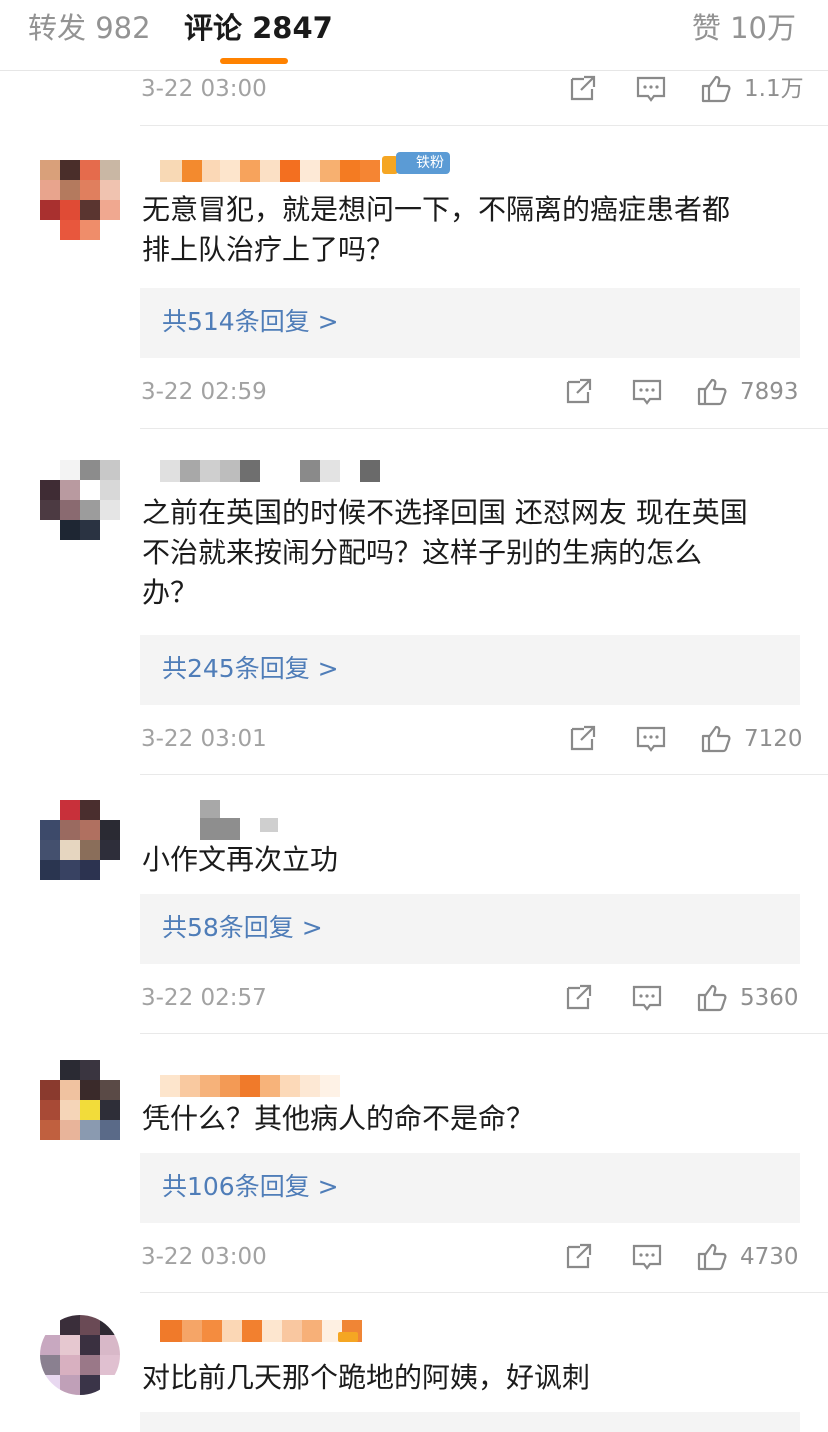  What do you see at coordinates (268, 249) in the screenshot?
I see `comment-text-line: 排上队治疗上了吗？` at bounding box center [268, 249].